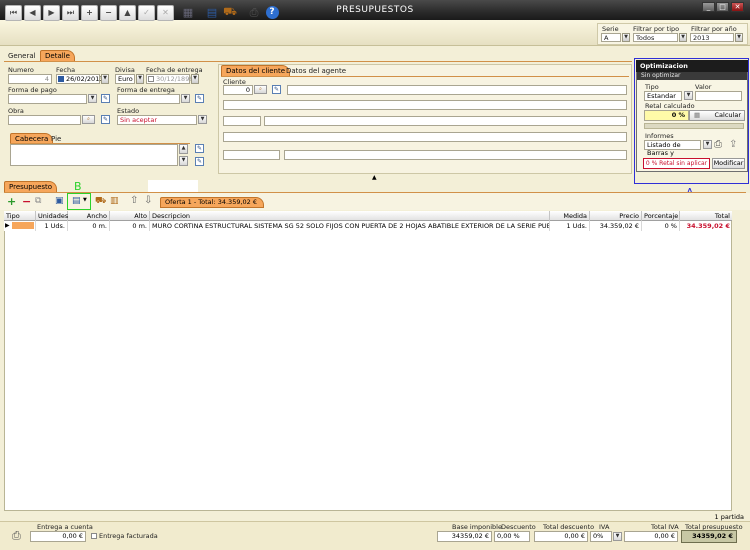  What do you see at coordinates (616, 216) in the screenshot?
I see `col-precio: Precio` at bounding box center [616, 216].